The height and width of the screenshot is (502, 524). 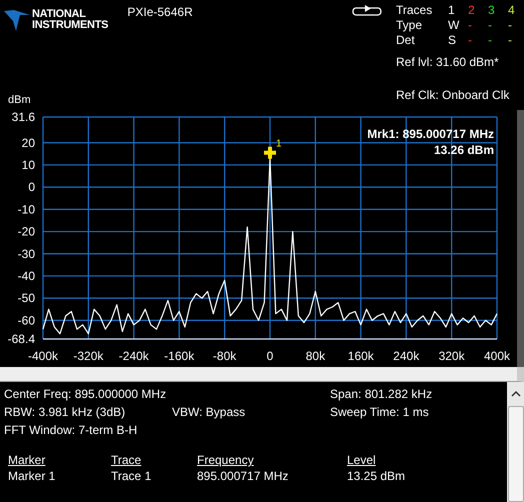 I want to click on y-tick-label: -10, so click(x=26, y=209).